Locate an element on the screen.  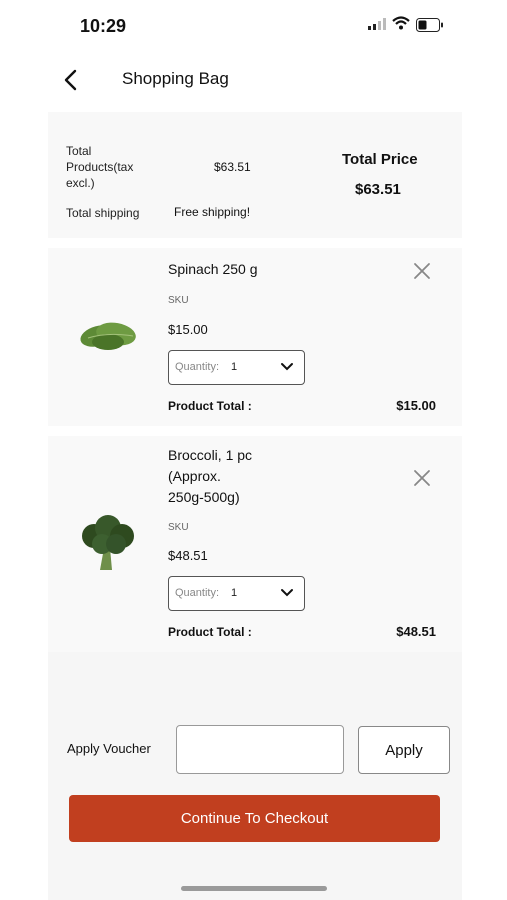
total-products-label: Total Products(tax excl.) is located at coordinates (100, 167).